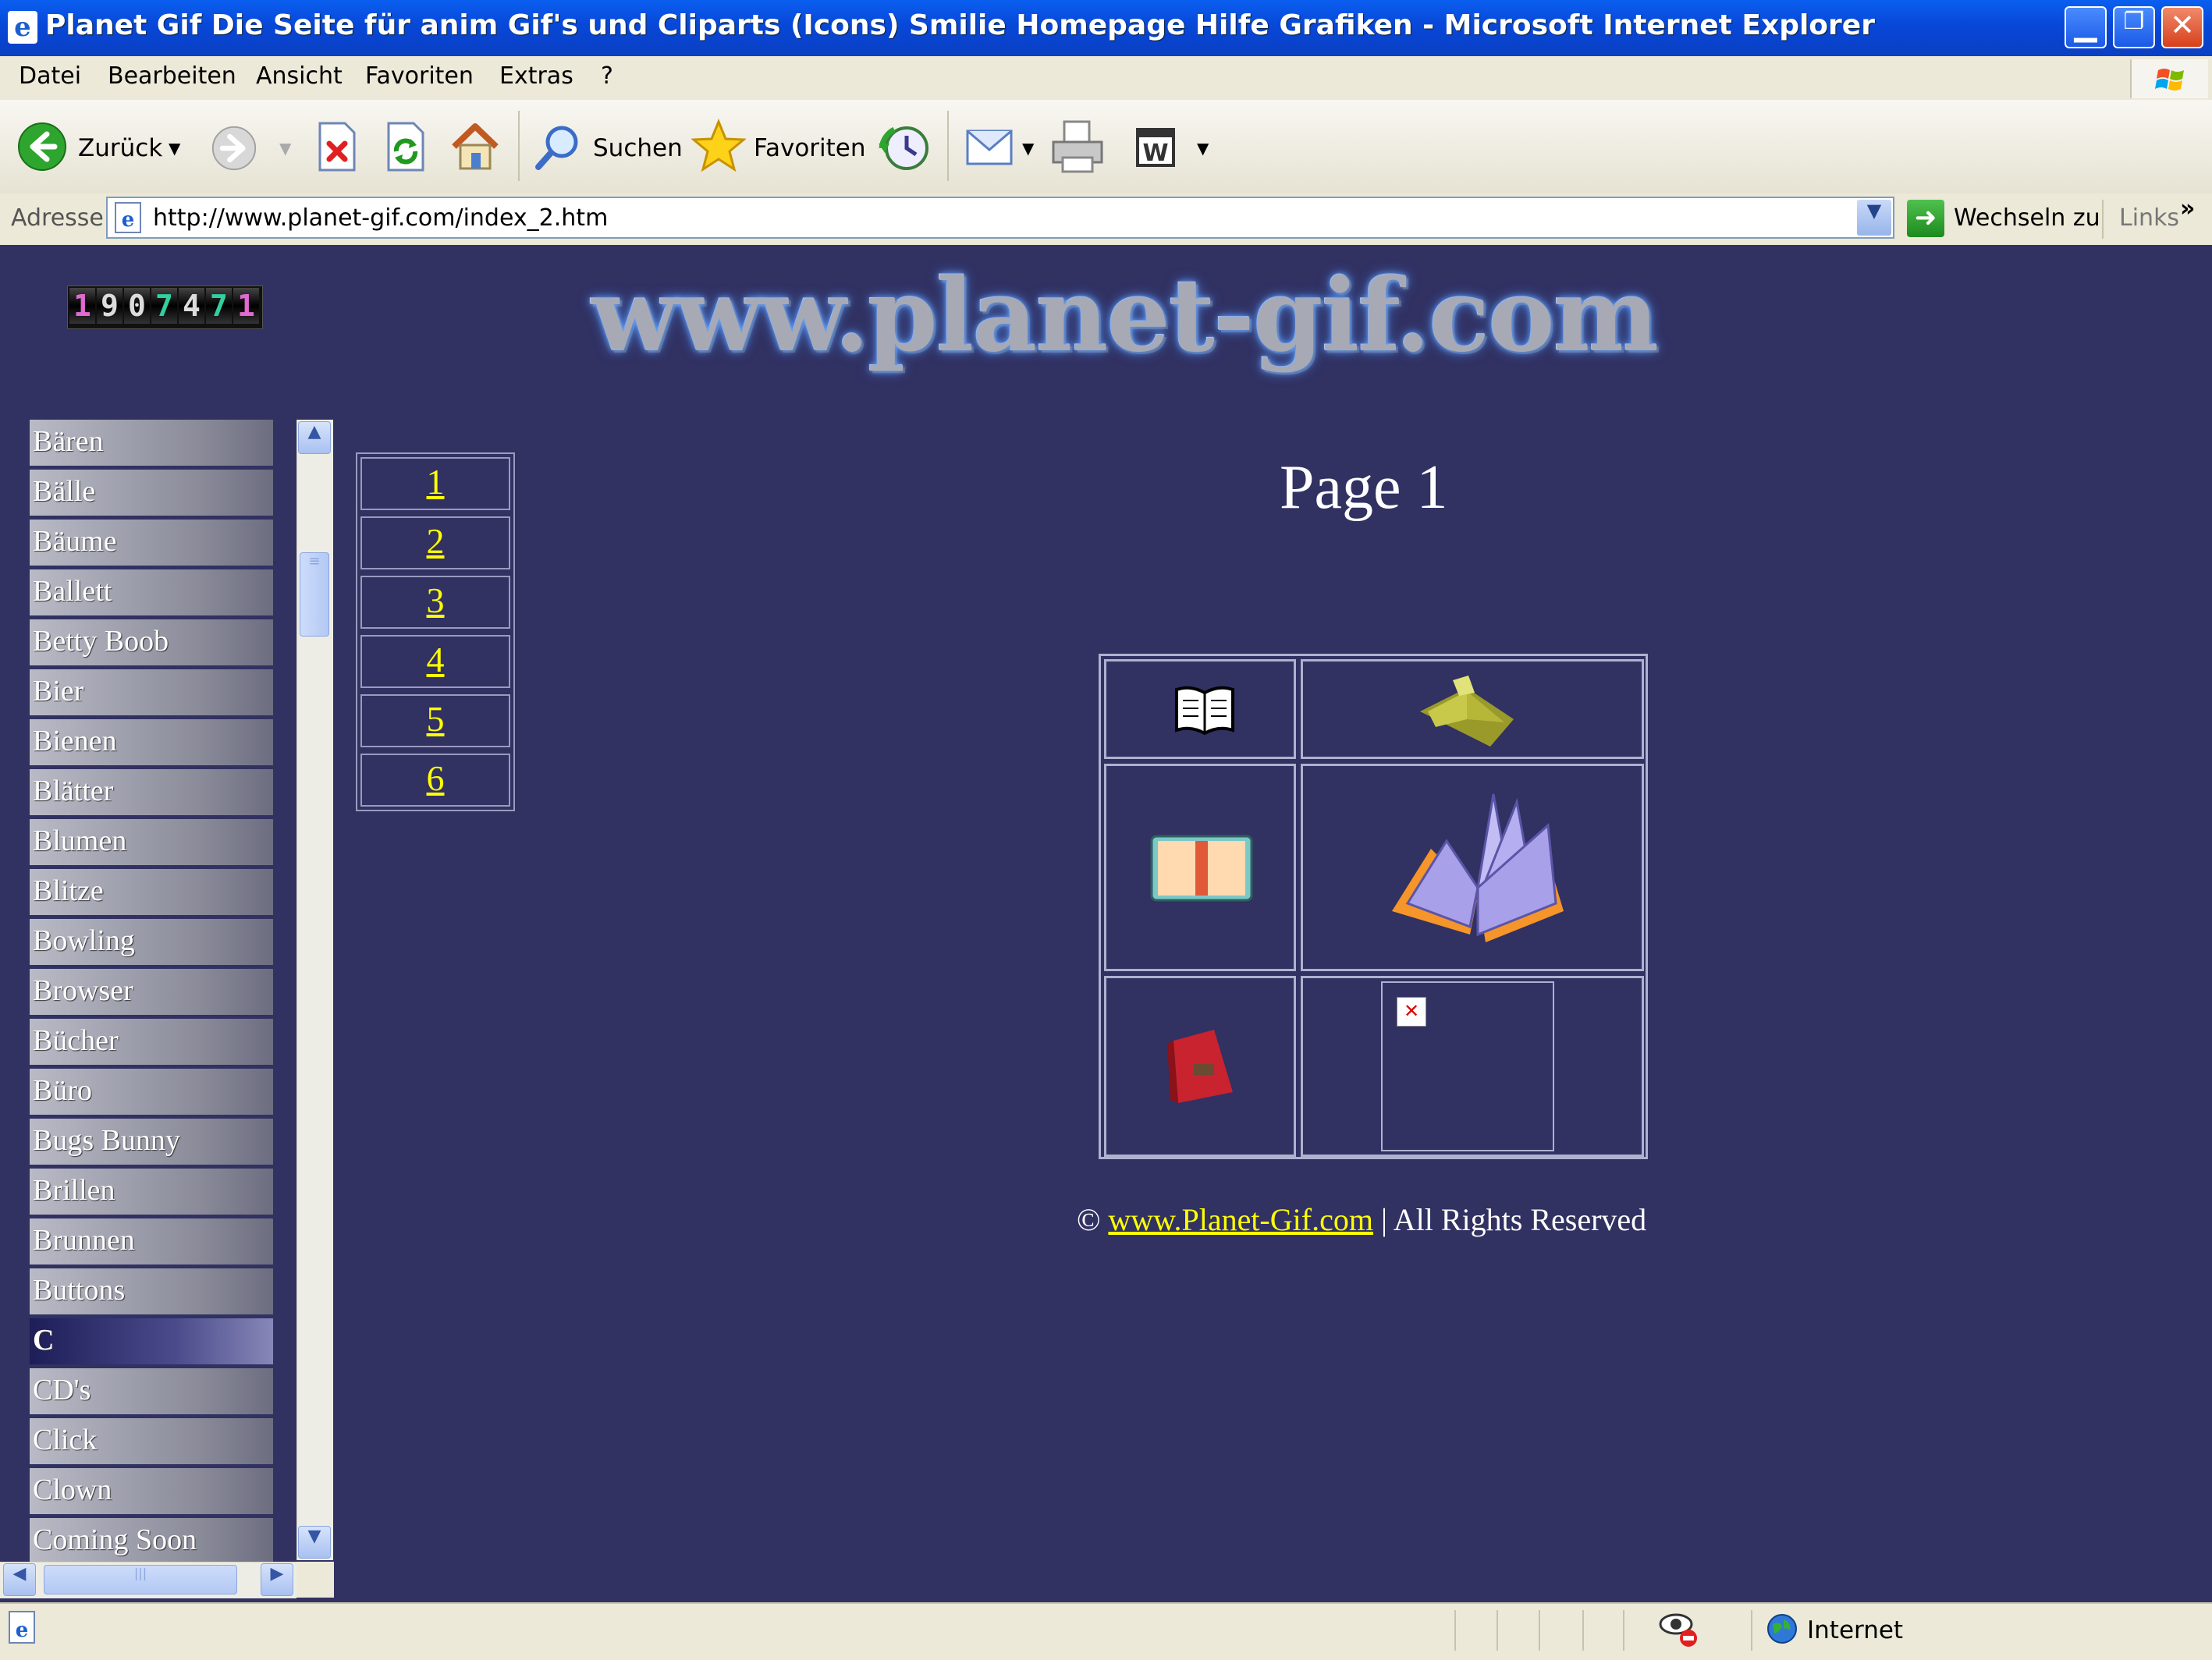  Describe the element at coordinates (151, 1391) in the screenshot. I see `nav-item: CD's` at that location.